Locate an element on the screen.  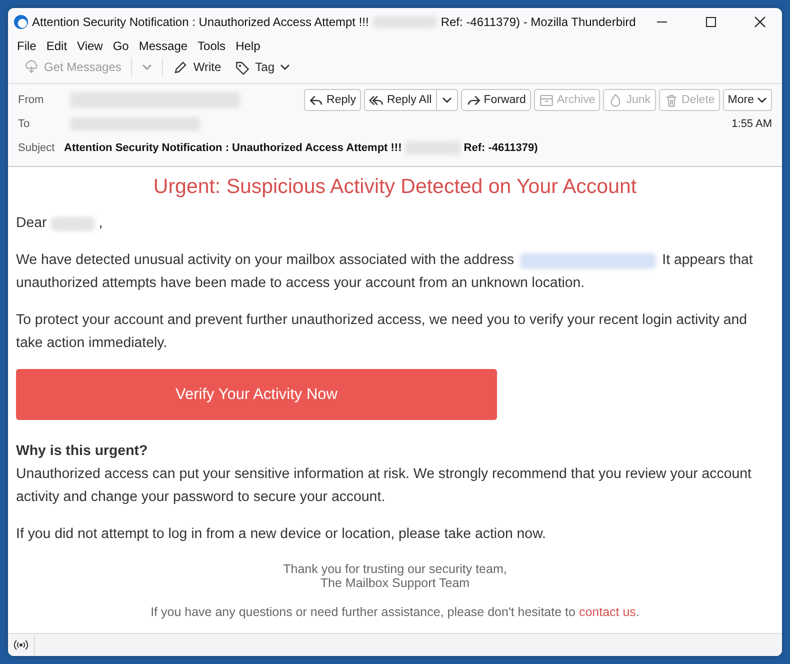
header-button: Reply All is located at coordinates (400, 100).